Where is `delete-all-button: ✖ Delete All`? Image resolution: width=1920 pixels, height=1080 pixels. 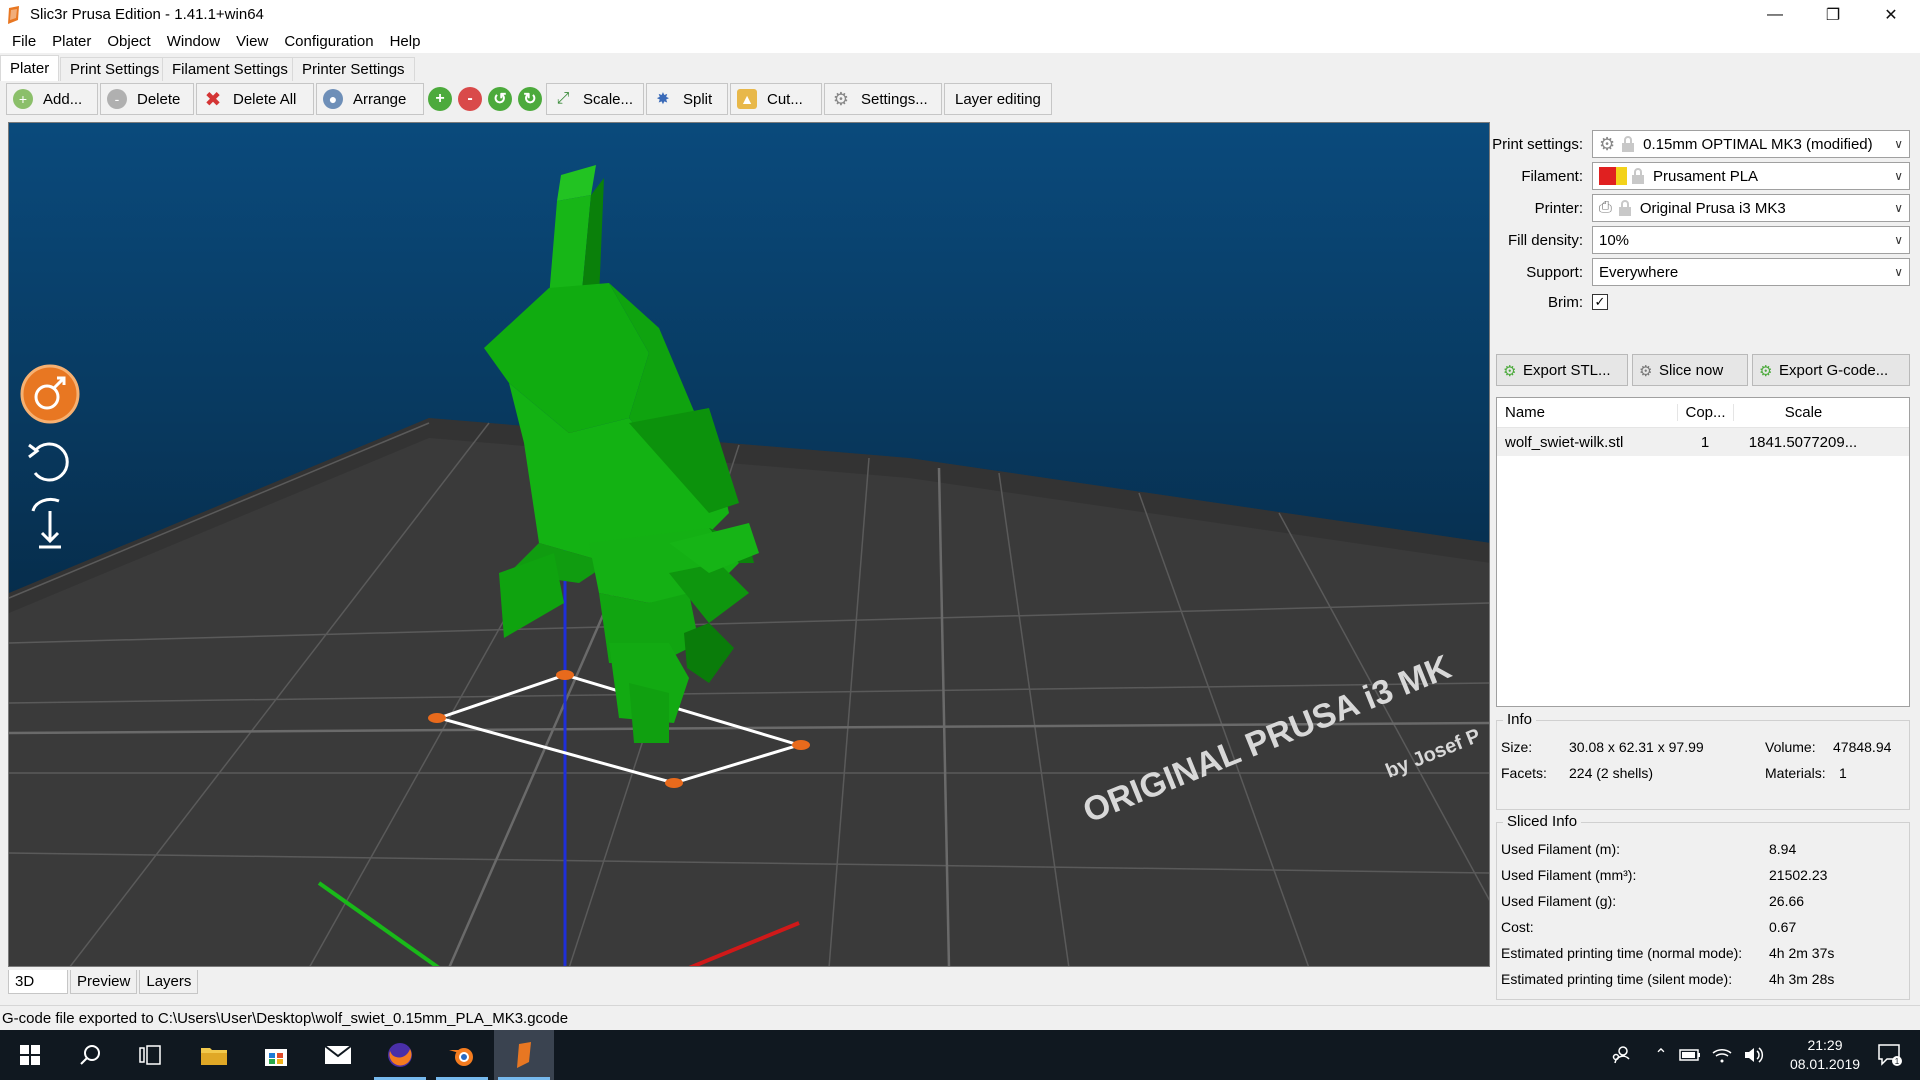 delete-all-button: ✖ Delete All is located at coordinates (255, 99).